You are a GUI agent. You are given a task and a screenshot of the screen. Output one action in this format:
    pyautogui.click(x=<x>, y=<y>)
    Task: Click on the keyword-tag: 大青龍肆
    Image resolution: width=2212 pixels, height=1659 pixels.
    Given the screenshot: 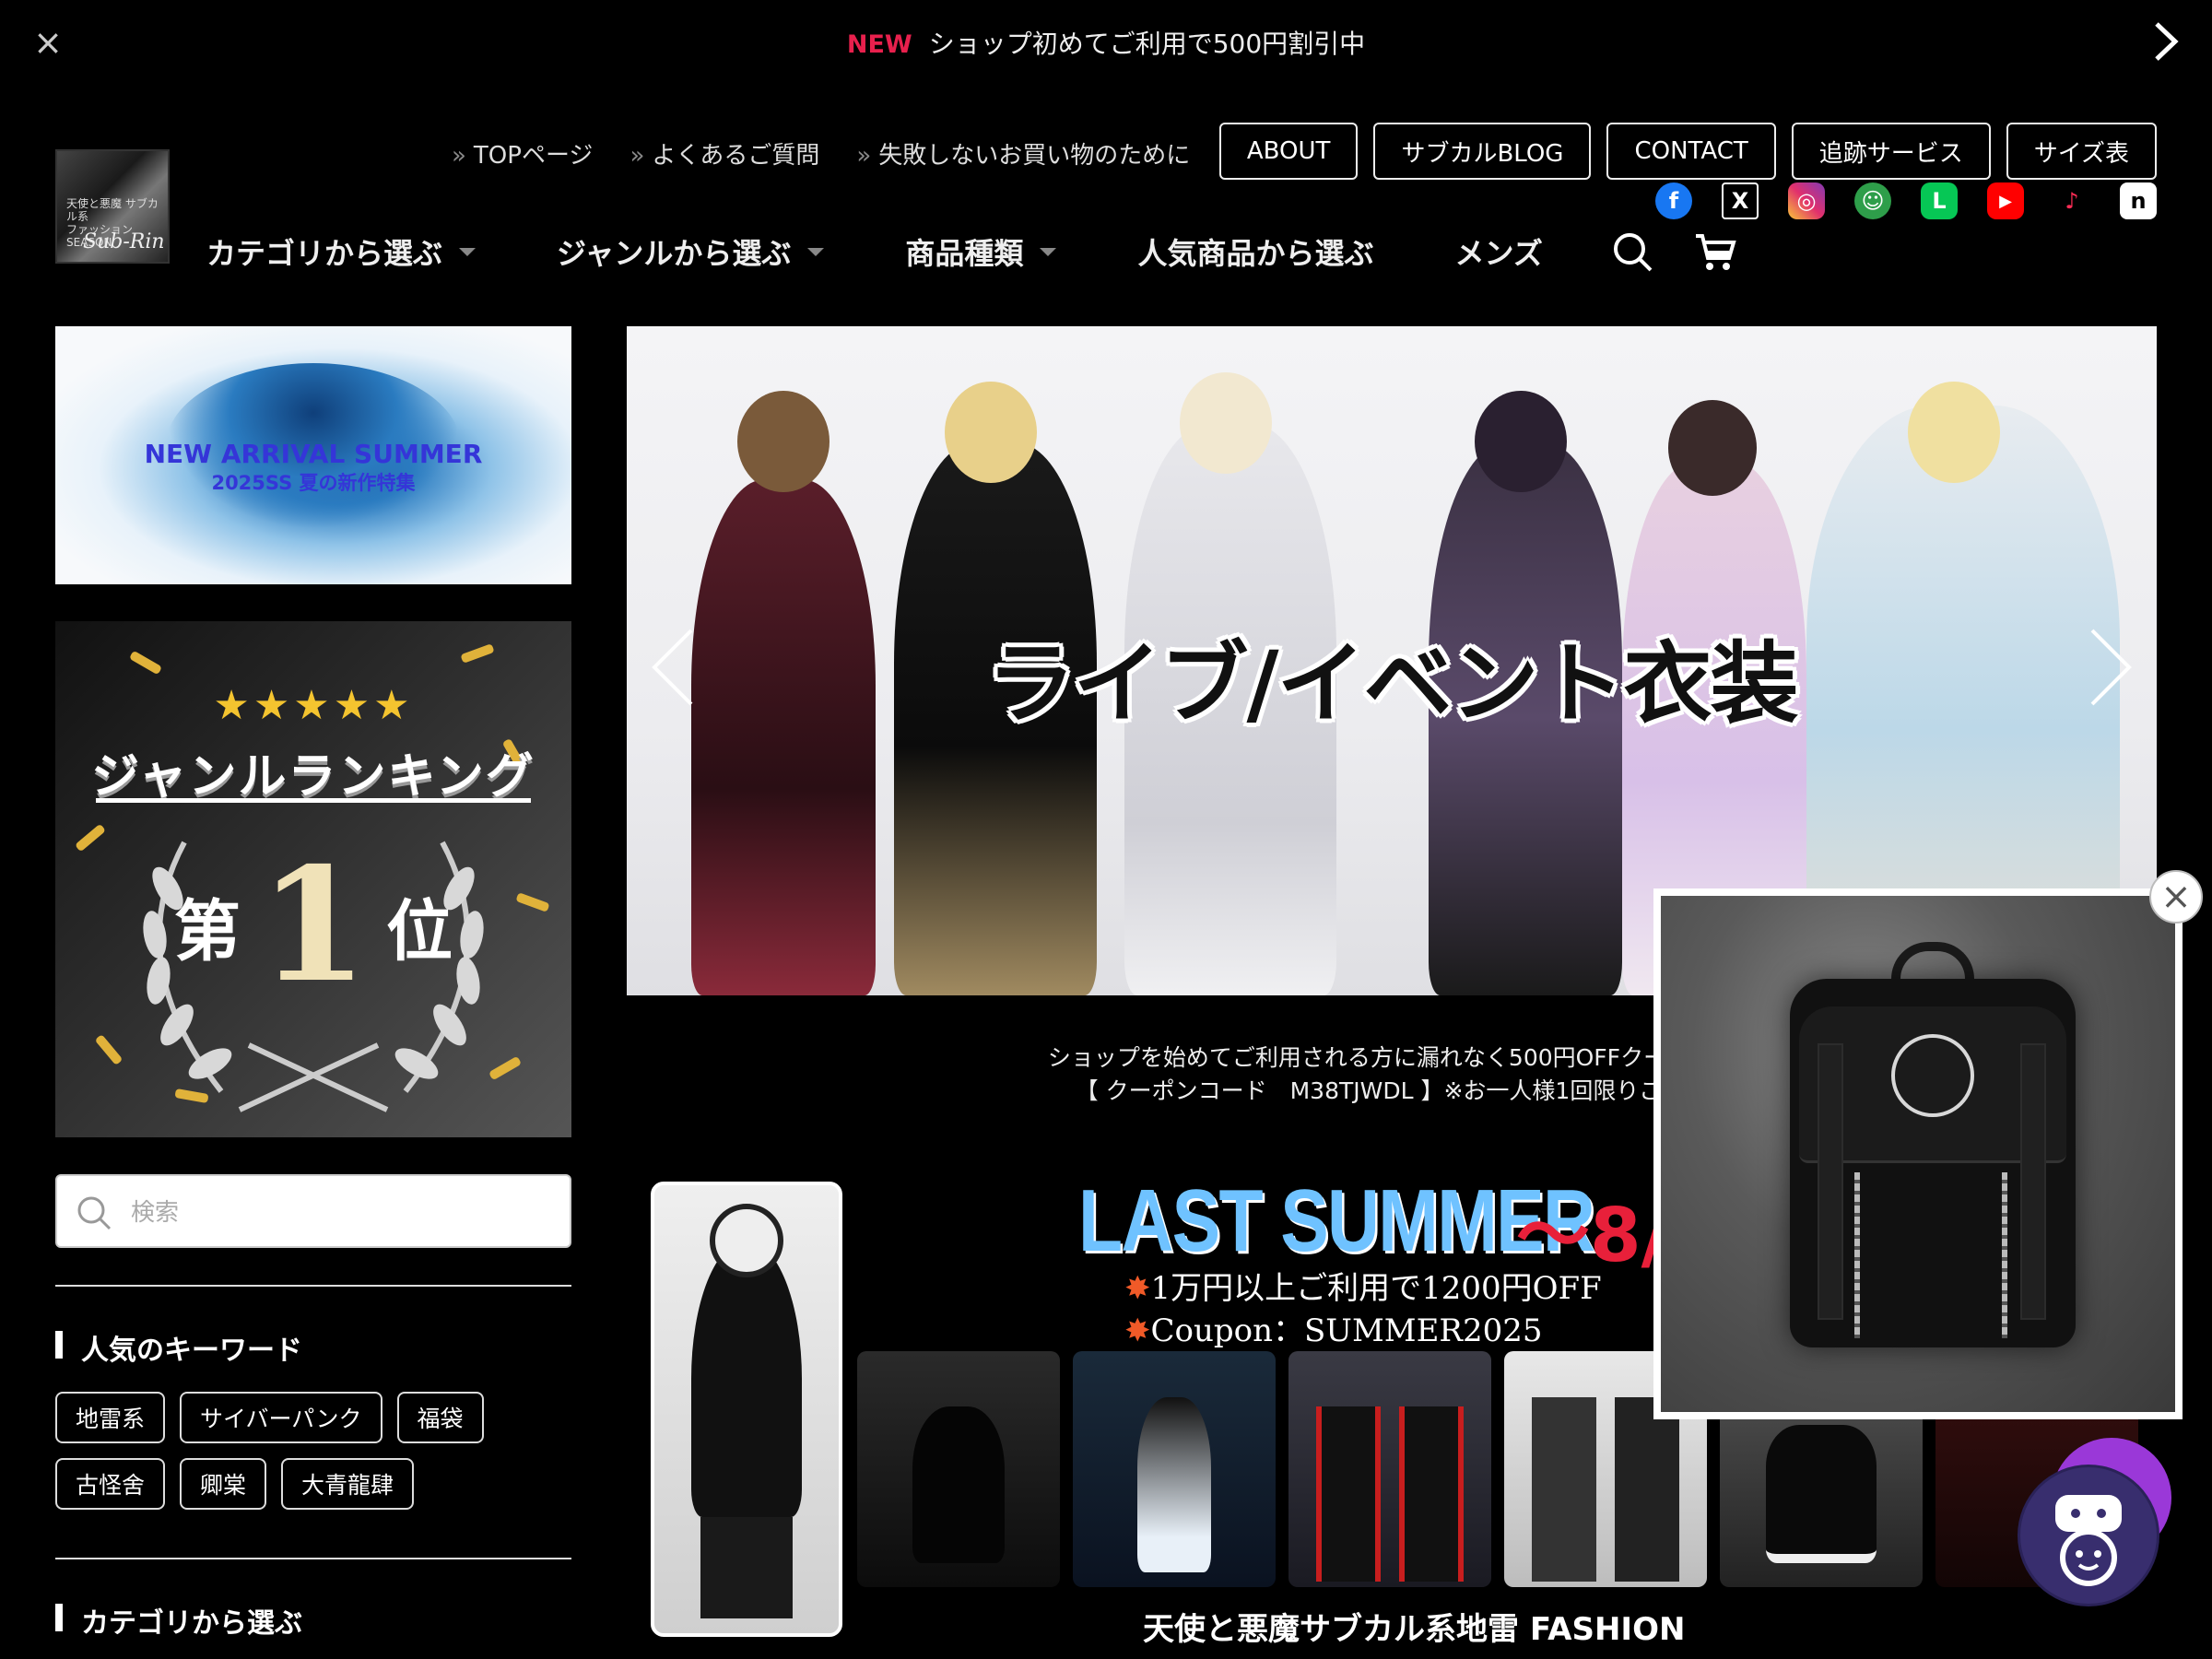 What is the action you would take?
    pyautogui.click(x=348, y=1484)
    